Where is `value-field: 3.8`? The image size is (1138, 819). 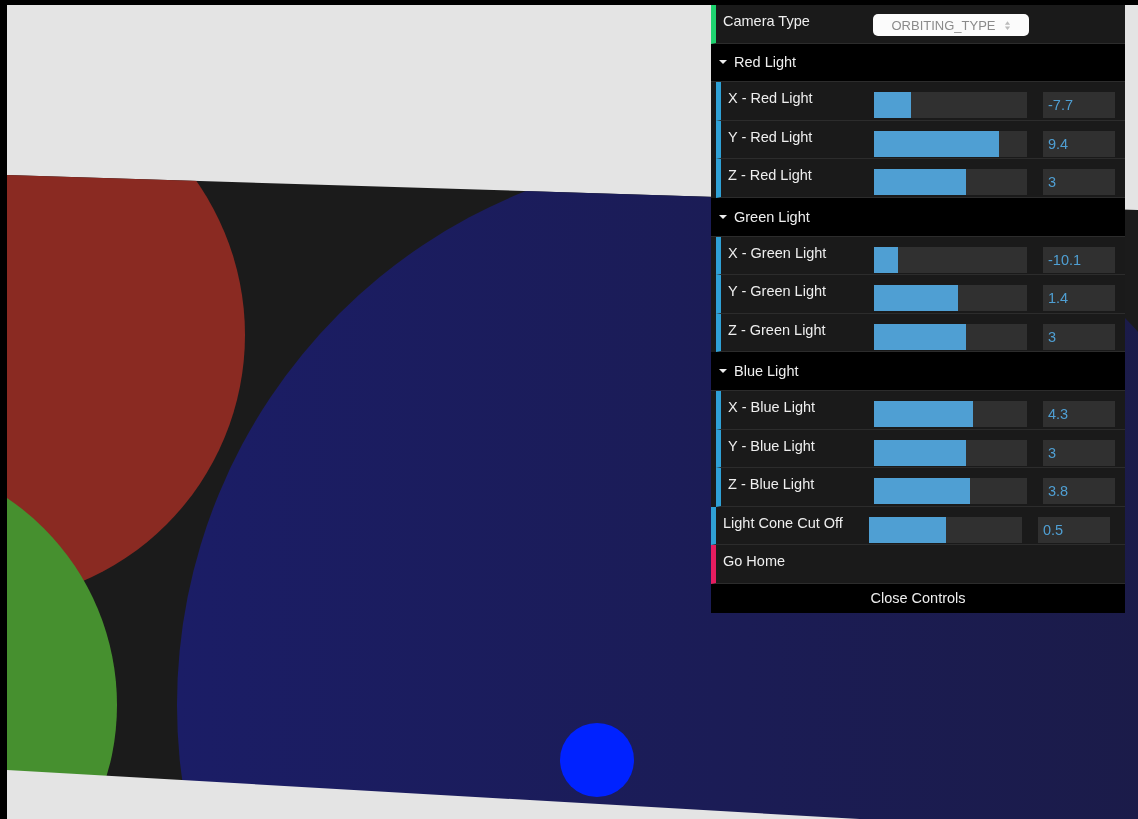 value-field: 3.8 is located at coordinates (1079, 491).